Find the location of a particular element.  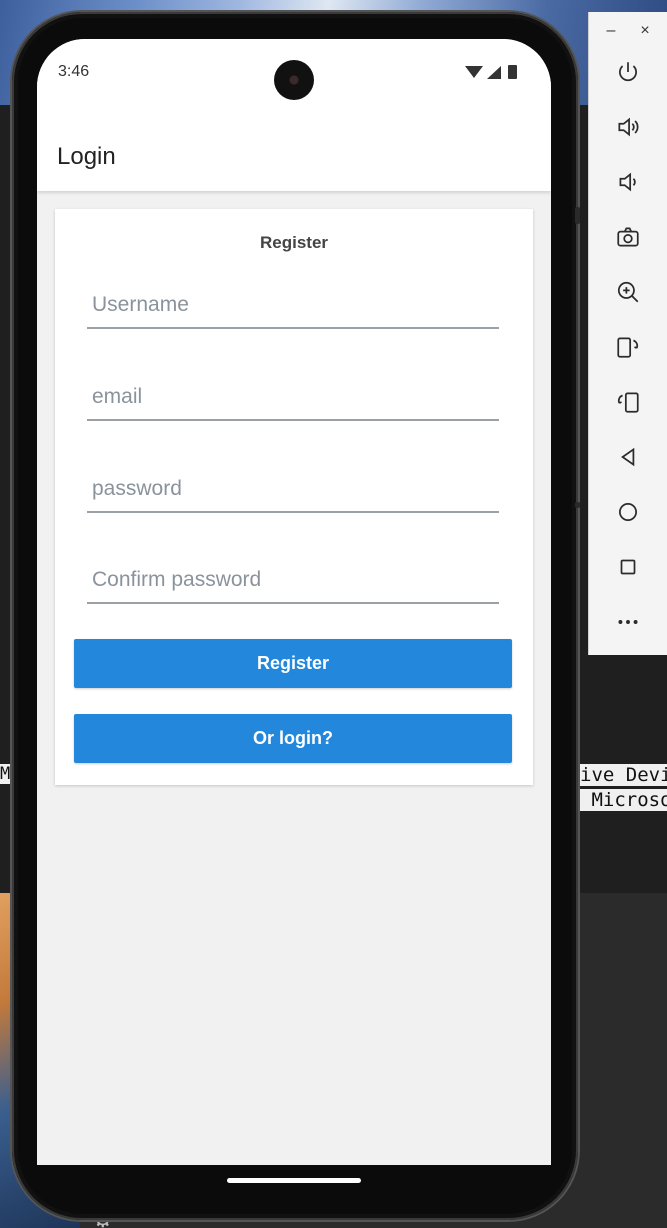

or-login-button: Or login? is located at coordinates (293, 738).